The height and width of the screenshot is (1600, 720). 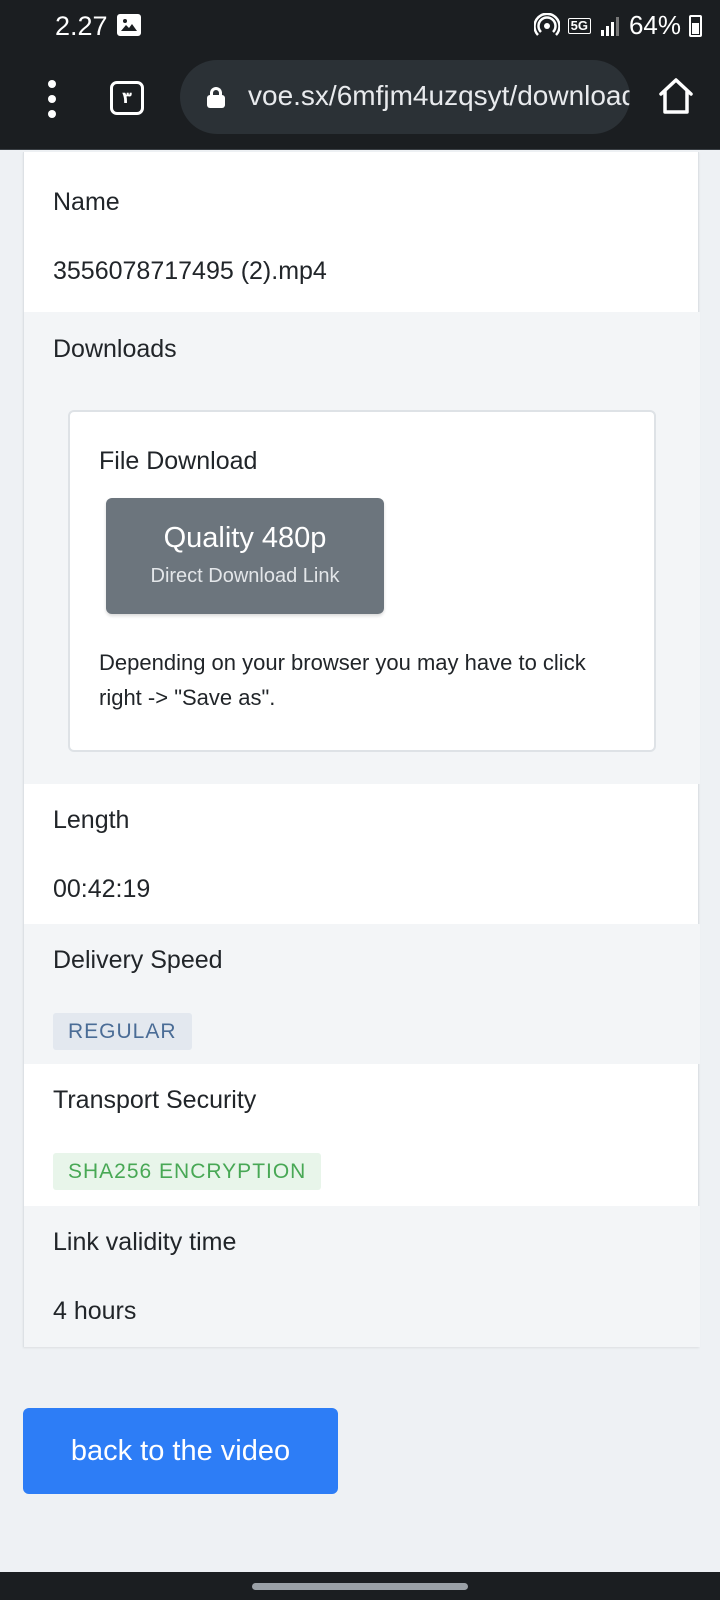 I want to click on address-bar: voe.sx/6mfjm4uzqsyt/download, so click(x=405, y=97).